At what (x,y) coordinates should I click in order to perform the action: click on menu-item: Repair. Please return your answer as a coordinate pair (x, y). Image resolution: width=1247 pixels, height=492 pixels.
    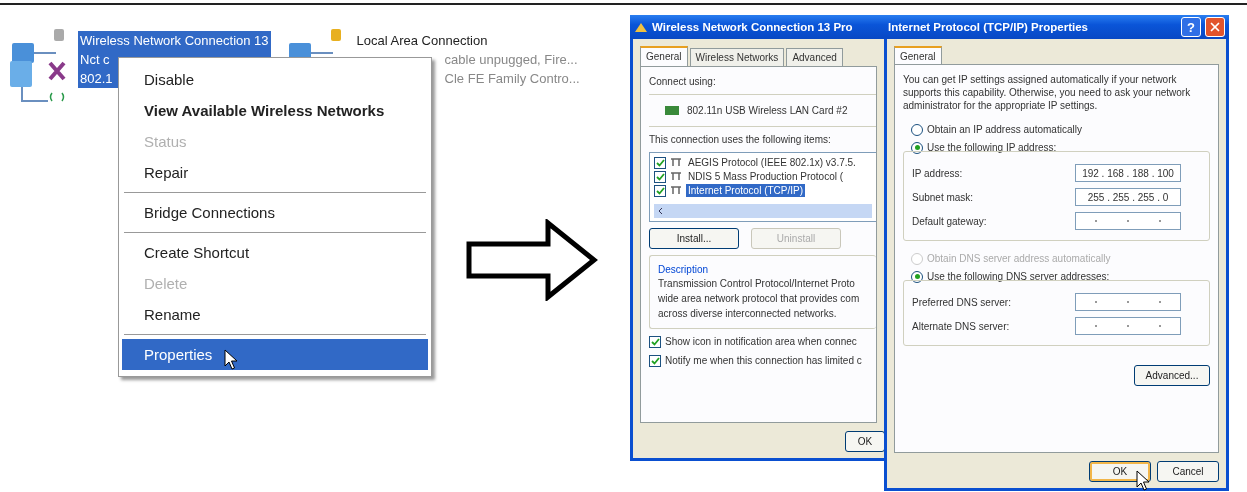
    Looking at the image, I should click on (275, 172).